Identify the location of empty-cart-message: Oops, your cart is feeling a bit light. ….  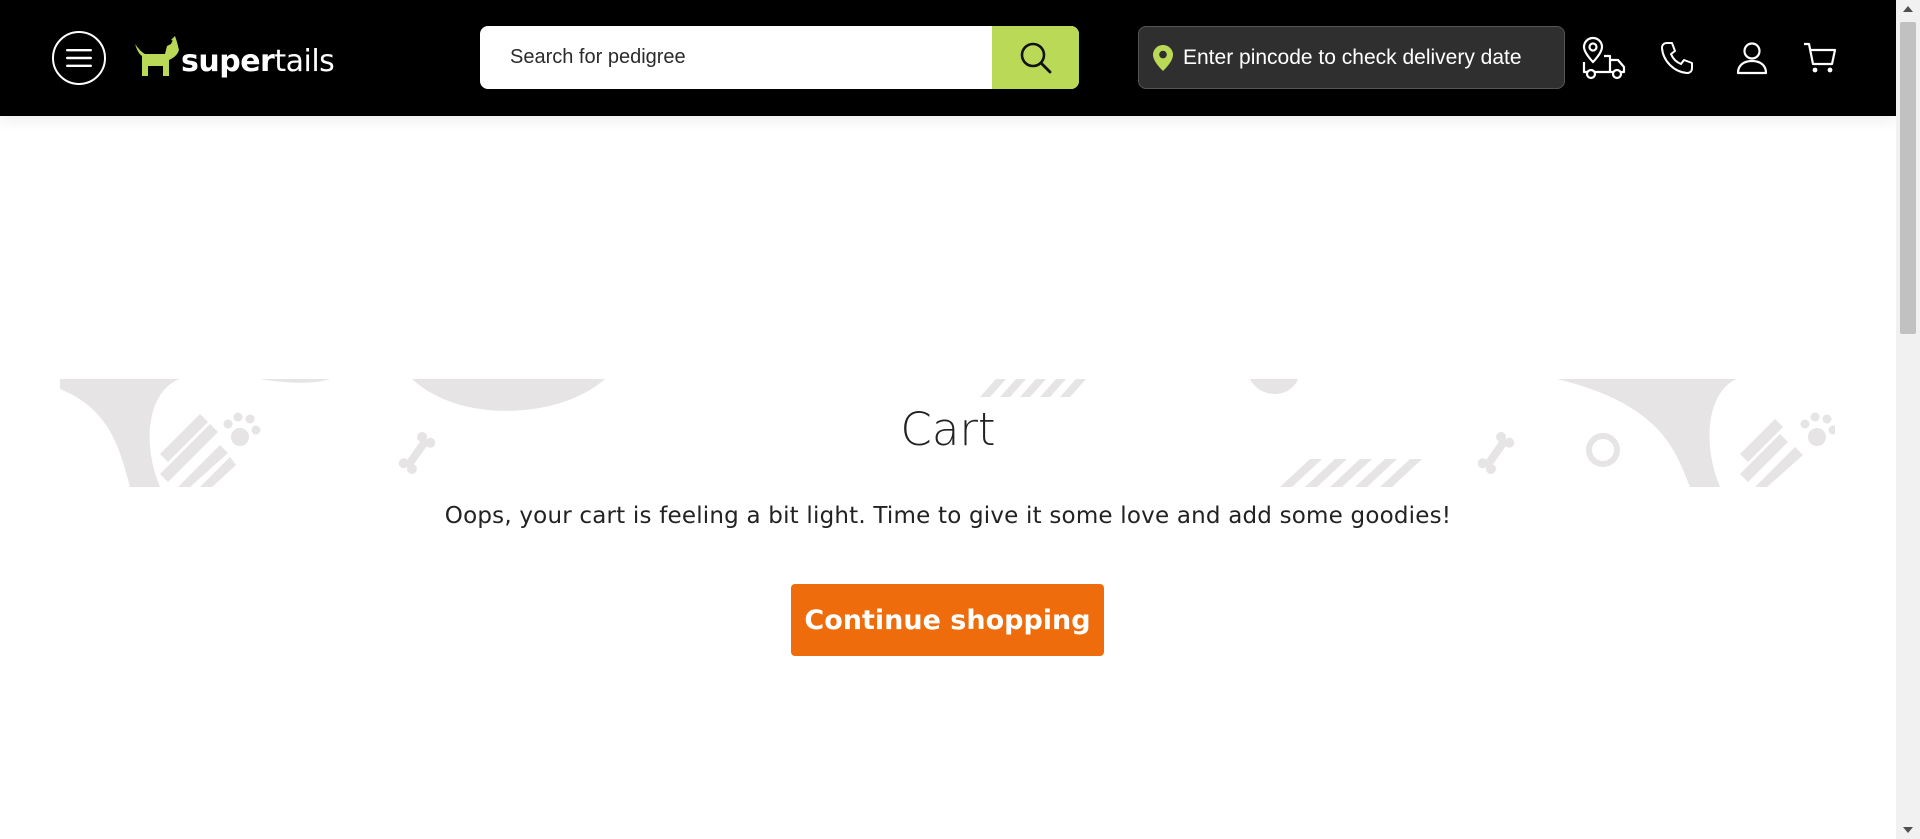
(948, 516).